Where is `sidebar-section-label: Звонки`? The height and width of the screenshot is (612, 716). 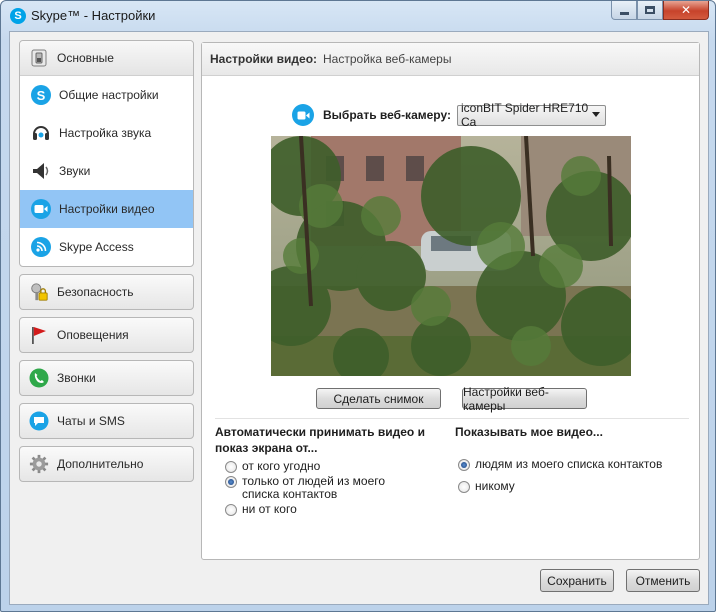 sidebar-section-label: Звонки is located at coordinates (76, 378).